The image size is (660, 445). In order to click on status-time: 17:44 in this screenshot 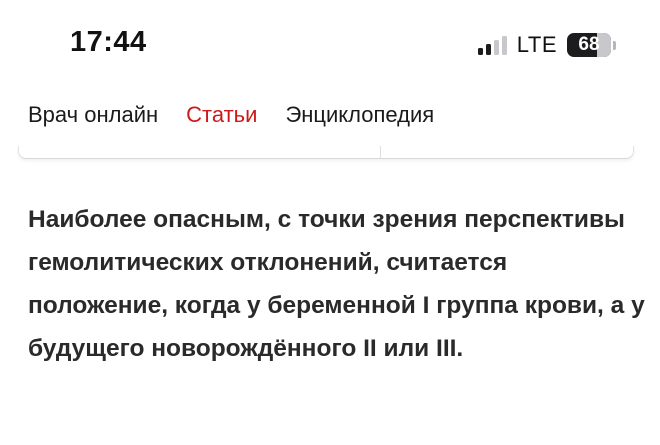, I will do `click(108, 42)`.